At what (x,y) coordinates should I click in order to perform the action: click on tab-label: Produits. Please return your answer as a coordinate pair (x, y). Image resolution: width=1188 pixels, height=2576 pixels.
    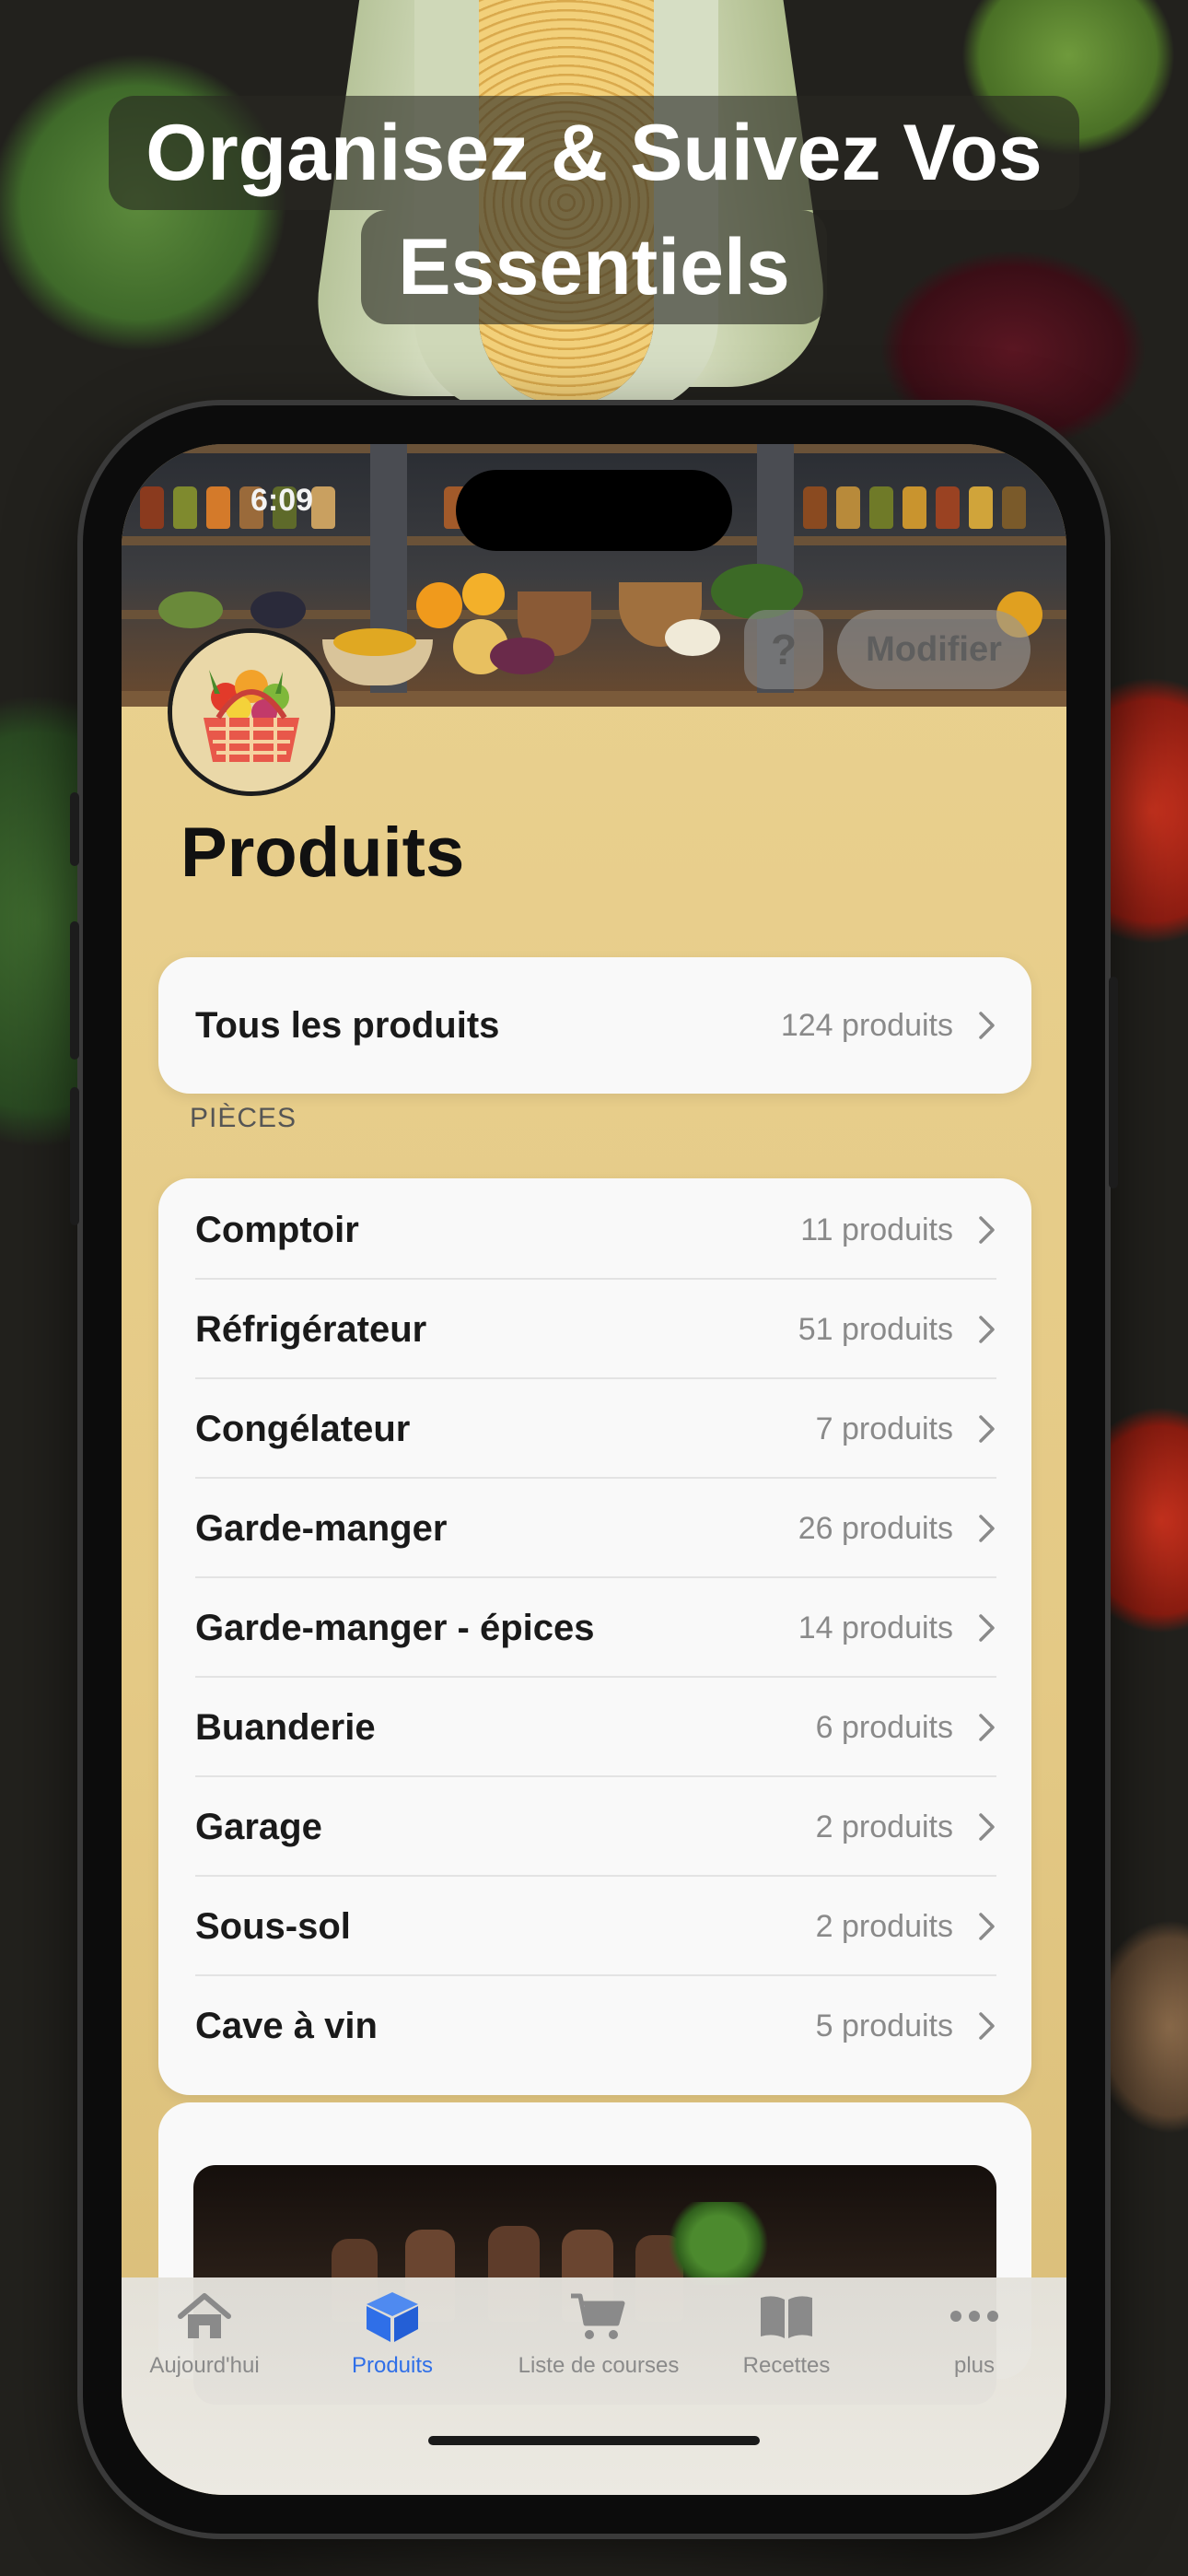
    Looking at the image, I should click on (393, 2365).